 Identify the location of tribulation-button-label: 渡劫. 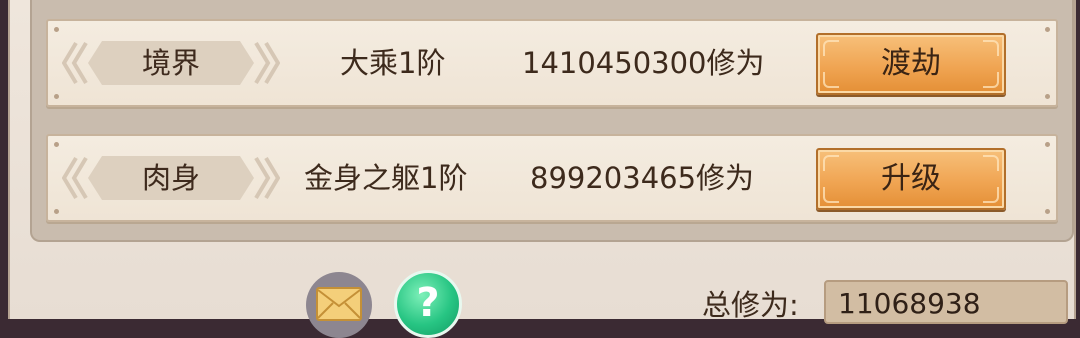
(911, 63).